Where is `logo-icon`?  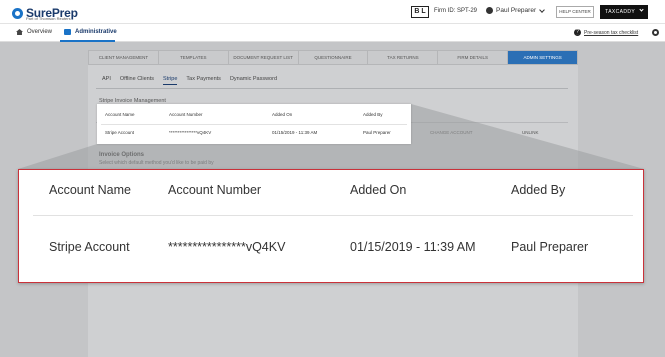
logo-icon is located at coordinates (17, 13).